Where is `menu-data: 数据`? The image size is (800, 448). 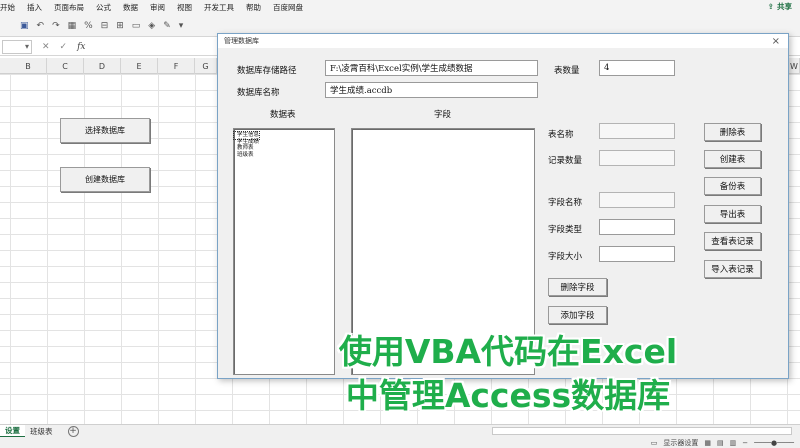 menu-data: 数据 is located at coordinates (130, 7).